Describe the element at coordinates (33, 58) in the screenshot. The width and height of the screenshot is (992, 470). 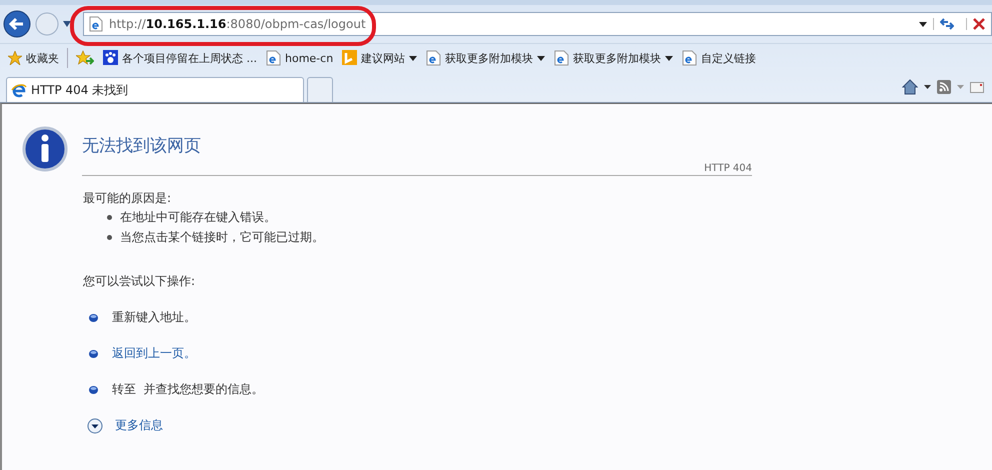
I see `favorites-button: 收藏夹` at that location.